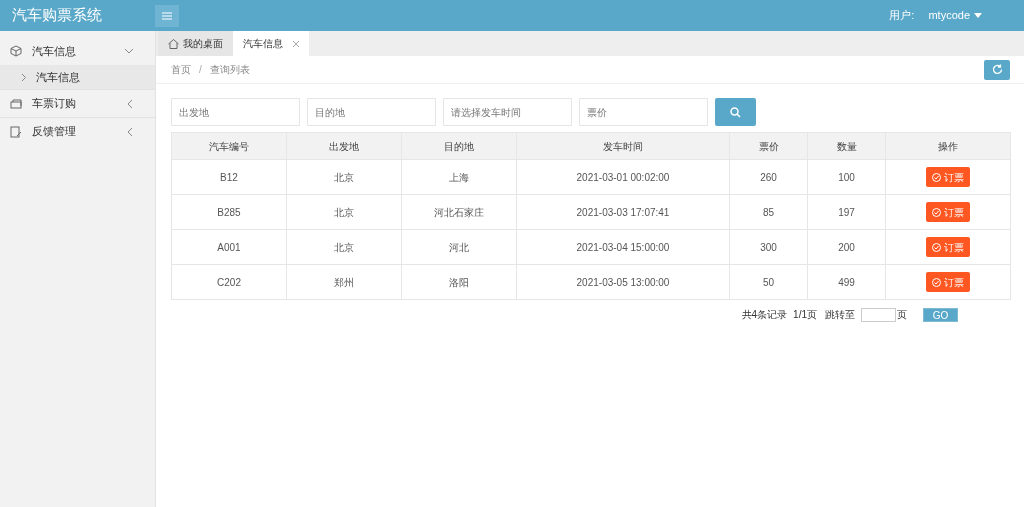 This screenshot has height=507, width=1024. I want to click on refresh-button, so click(997, 69).